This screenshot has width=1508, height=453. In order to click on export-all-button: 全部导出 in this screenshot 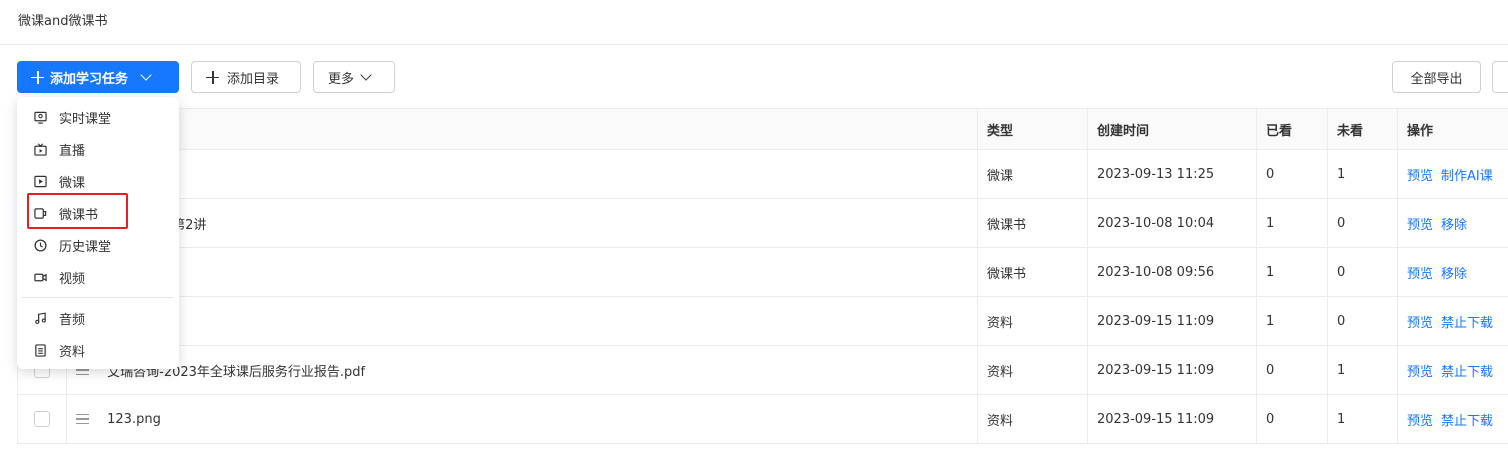, I will do `click(1436, 77)`.